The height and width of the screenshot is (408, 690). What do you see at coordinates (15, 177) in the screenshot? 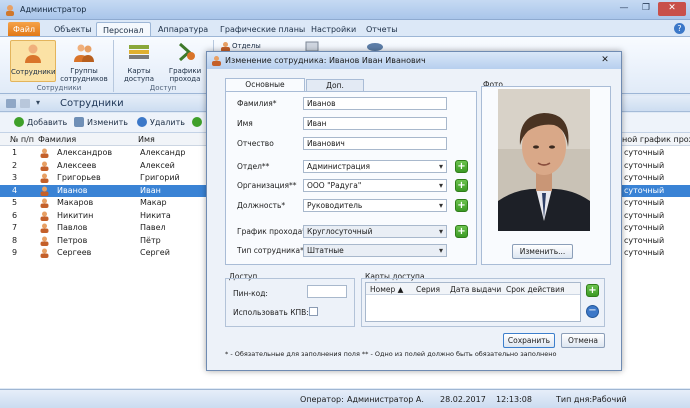
I see `row-number: 3` at bounding box center [15, 177].